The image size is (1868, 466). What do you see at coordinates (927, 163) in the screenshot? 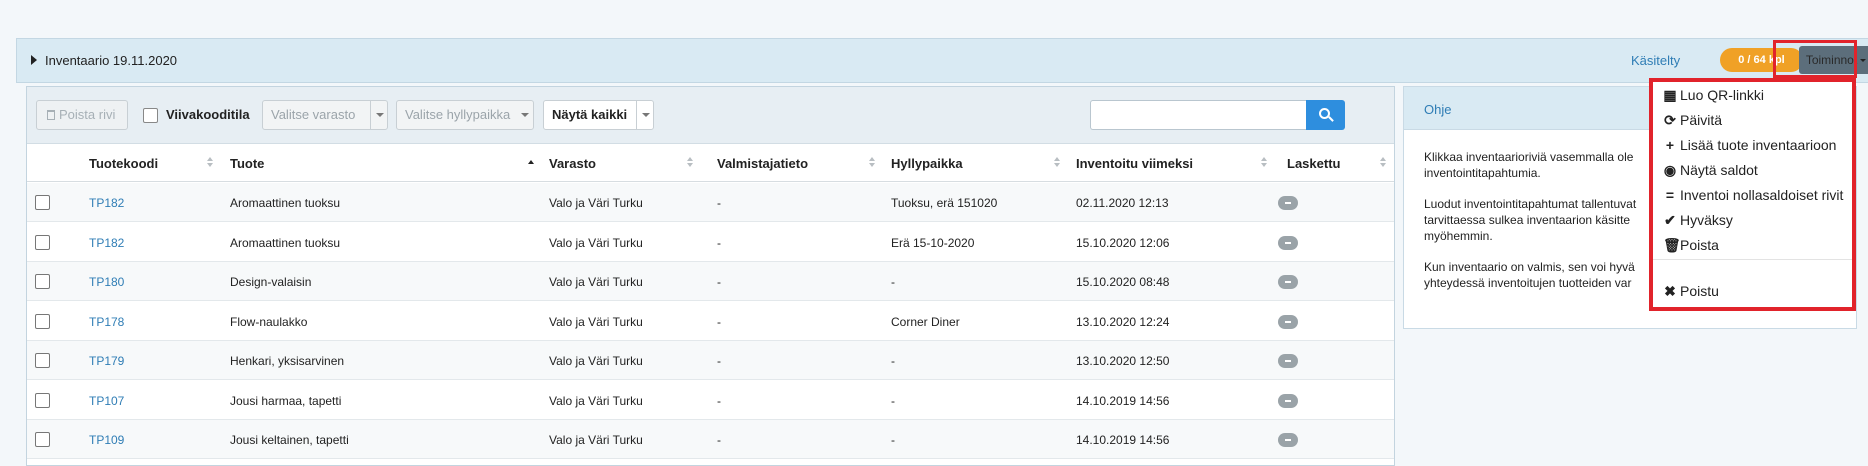
I see `column-header-shelf: Hyllypaikka` at bounding box center [927, 163].